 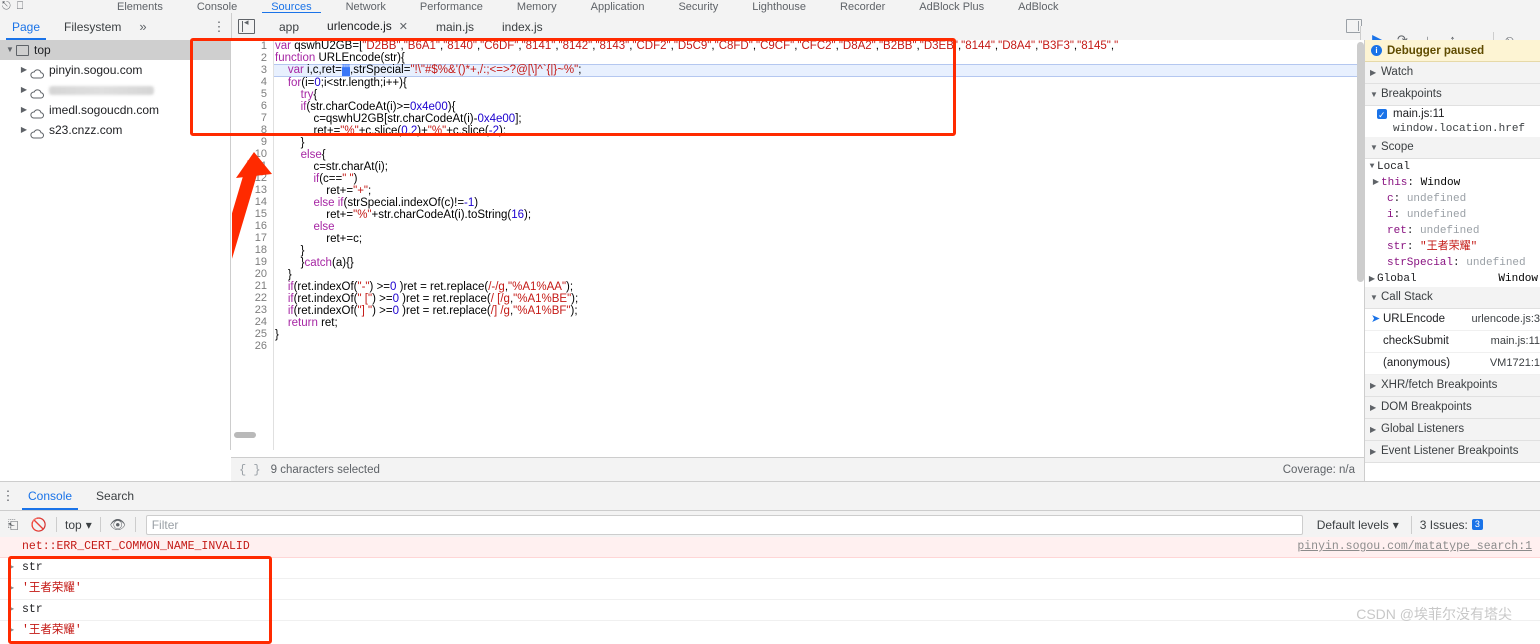 What do you see at coordinates (1452, 408) in the screenshot?
I see `sidebar-section-dom-breakpoints: ▶DOM Breakpoints` at bounding box center [1452, 408].